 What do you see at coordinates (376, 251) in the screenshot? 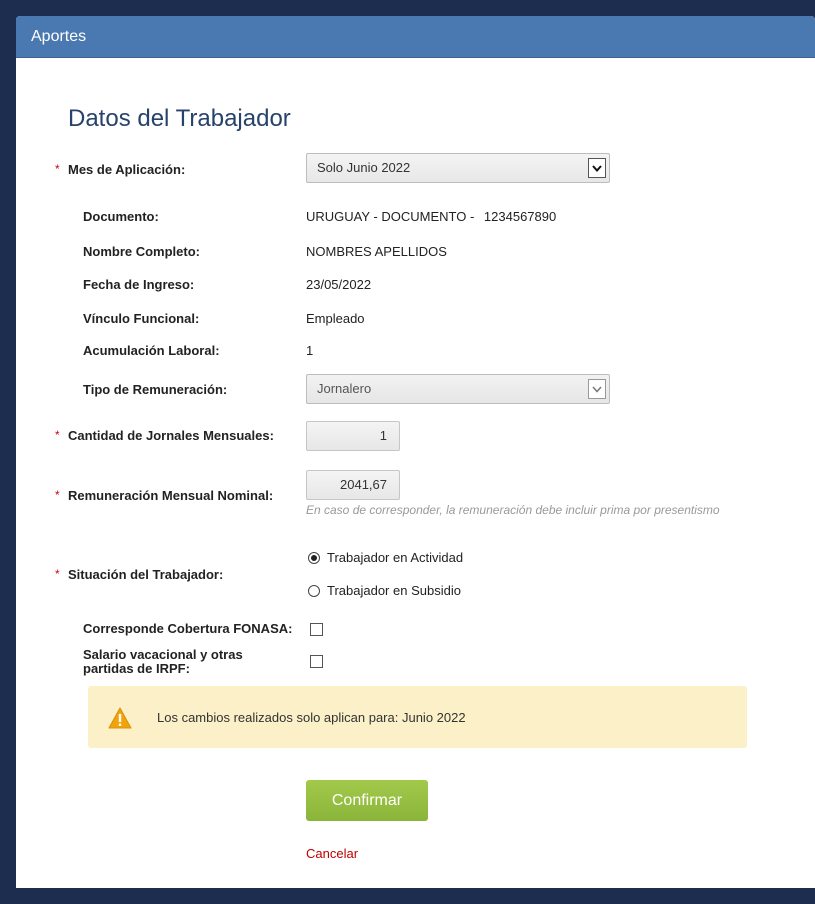
I see `nombre-value: NOMBRES APELLIDOS` at bounding box center [376, 251].